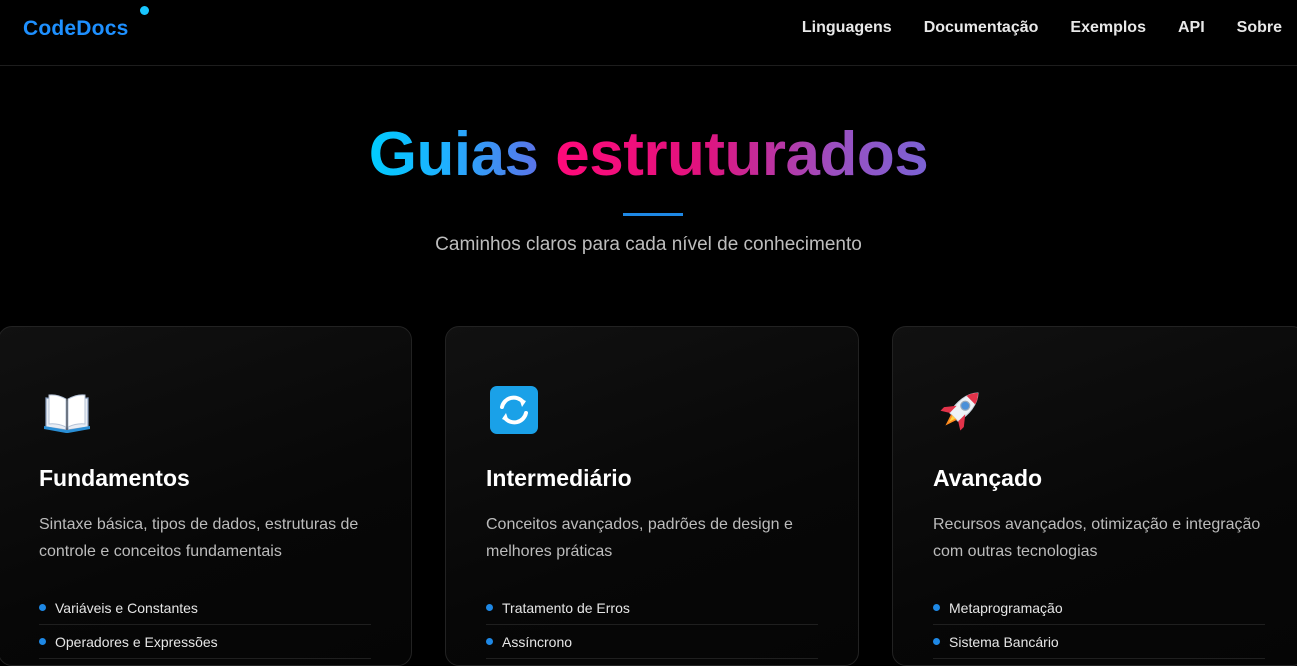 The image size is (1297, 666). I want to click on card-topic-list: Metaprogramação Sistema Bancário, so click(1099, 625).